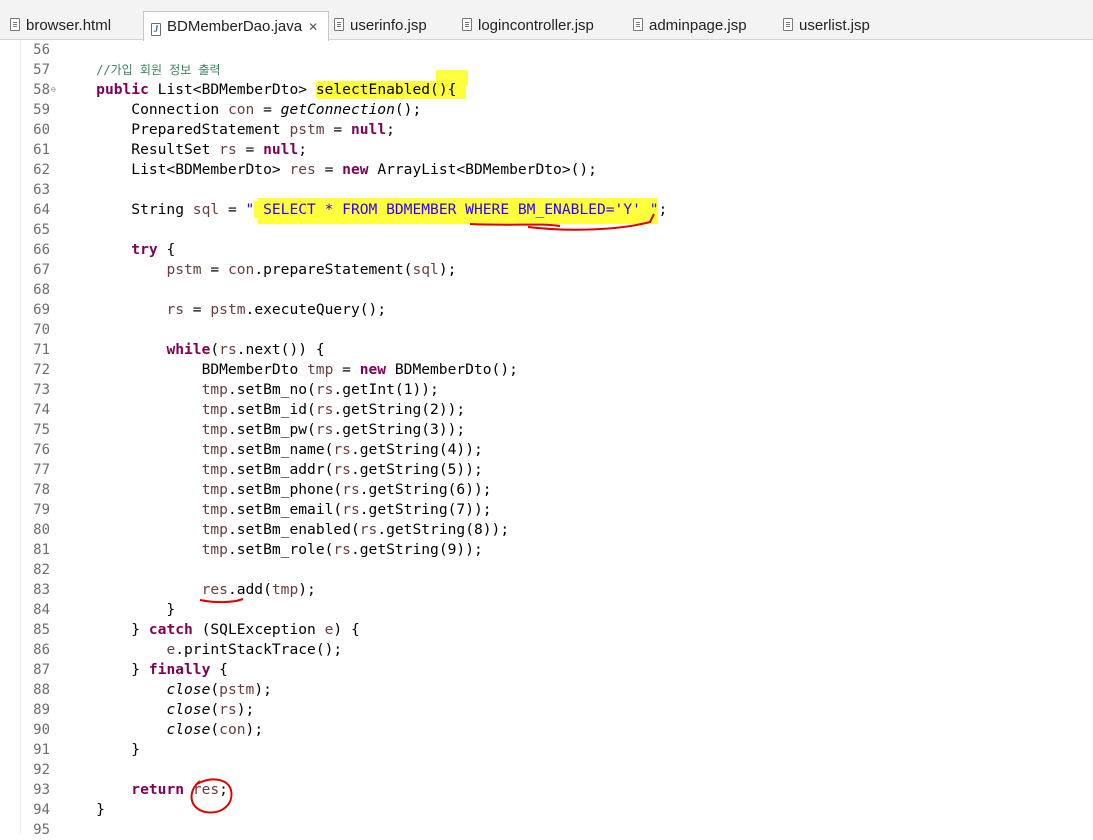 This screenshot has width=1093, height=840. Describe the element at coordinates (546, 570) in the screenshot. I see `code-line: 82` at that location.